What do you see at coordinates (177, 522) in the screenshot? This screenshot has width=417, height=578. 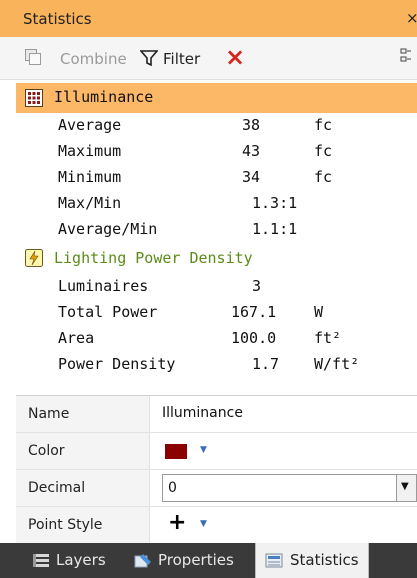 I see `point-style-value: +` at bounding box center [177, 522].